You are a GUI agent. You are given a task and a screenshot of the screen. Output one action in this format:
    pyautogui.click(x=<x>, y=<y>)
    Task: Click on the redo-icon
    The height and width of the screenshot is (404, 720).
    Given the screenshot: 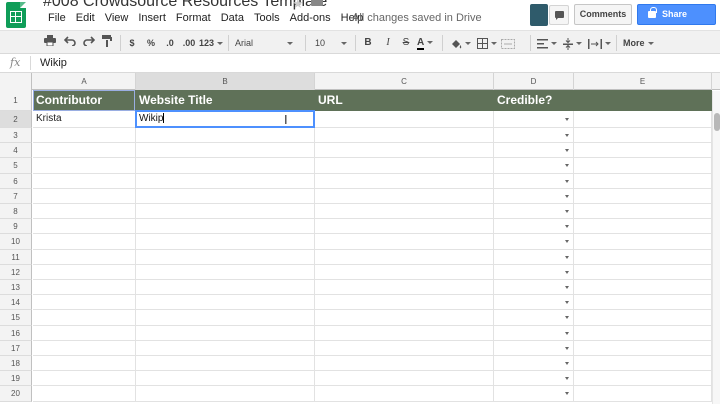 What is the action you would take?
    pyautogui.click(x=89, y=43)
    